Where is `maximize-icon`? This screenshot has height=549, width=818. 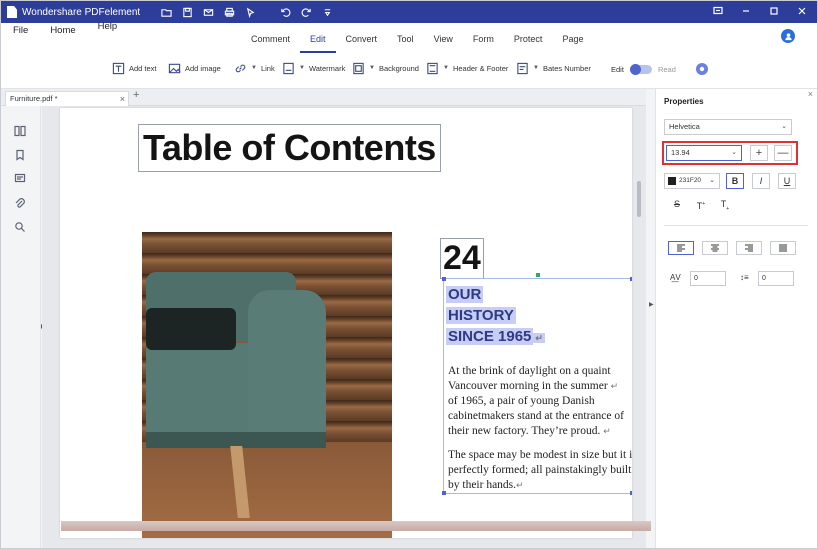 maximize-icon is located at coordinates (774, 11).